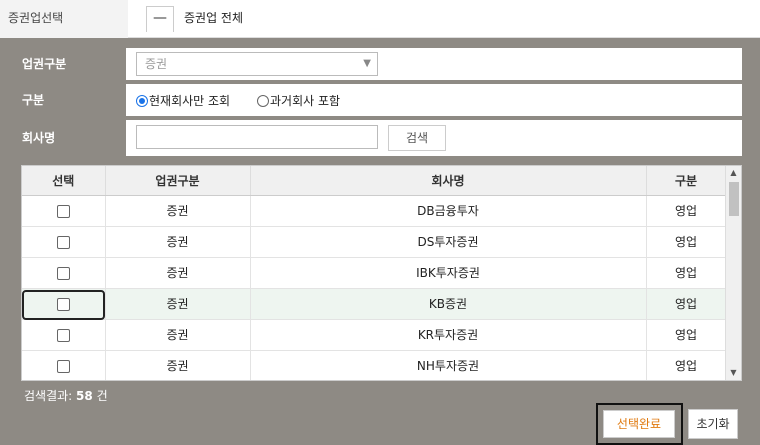 This screenshot has height=445, width=760. I want to click on selected-category-value: 증권업 전체, so click(214, 18).